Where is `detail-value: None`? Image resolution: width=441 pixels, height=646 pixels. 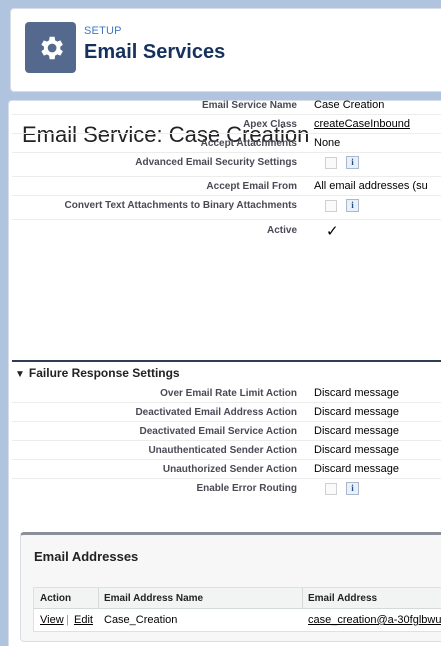 detail-value: None is located at coordinates (327, 143).